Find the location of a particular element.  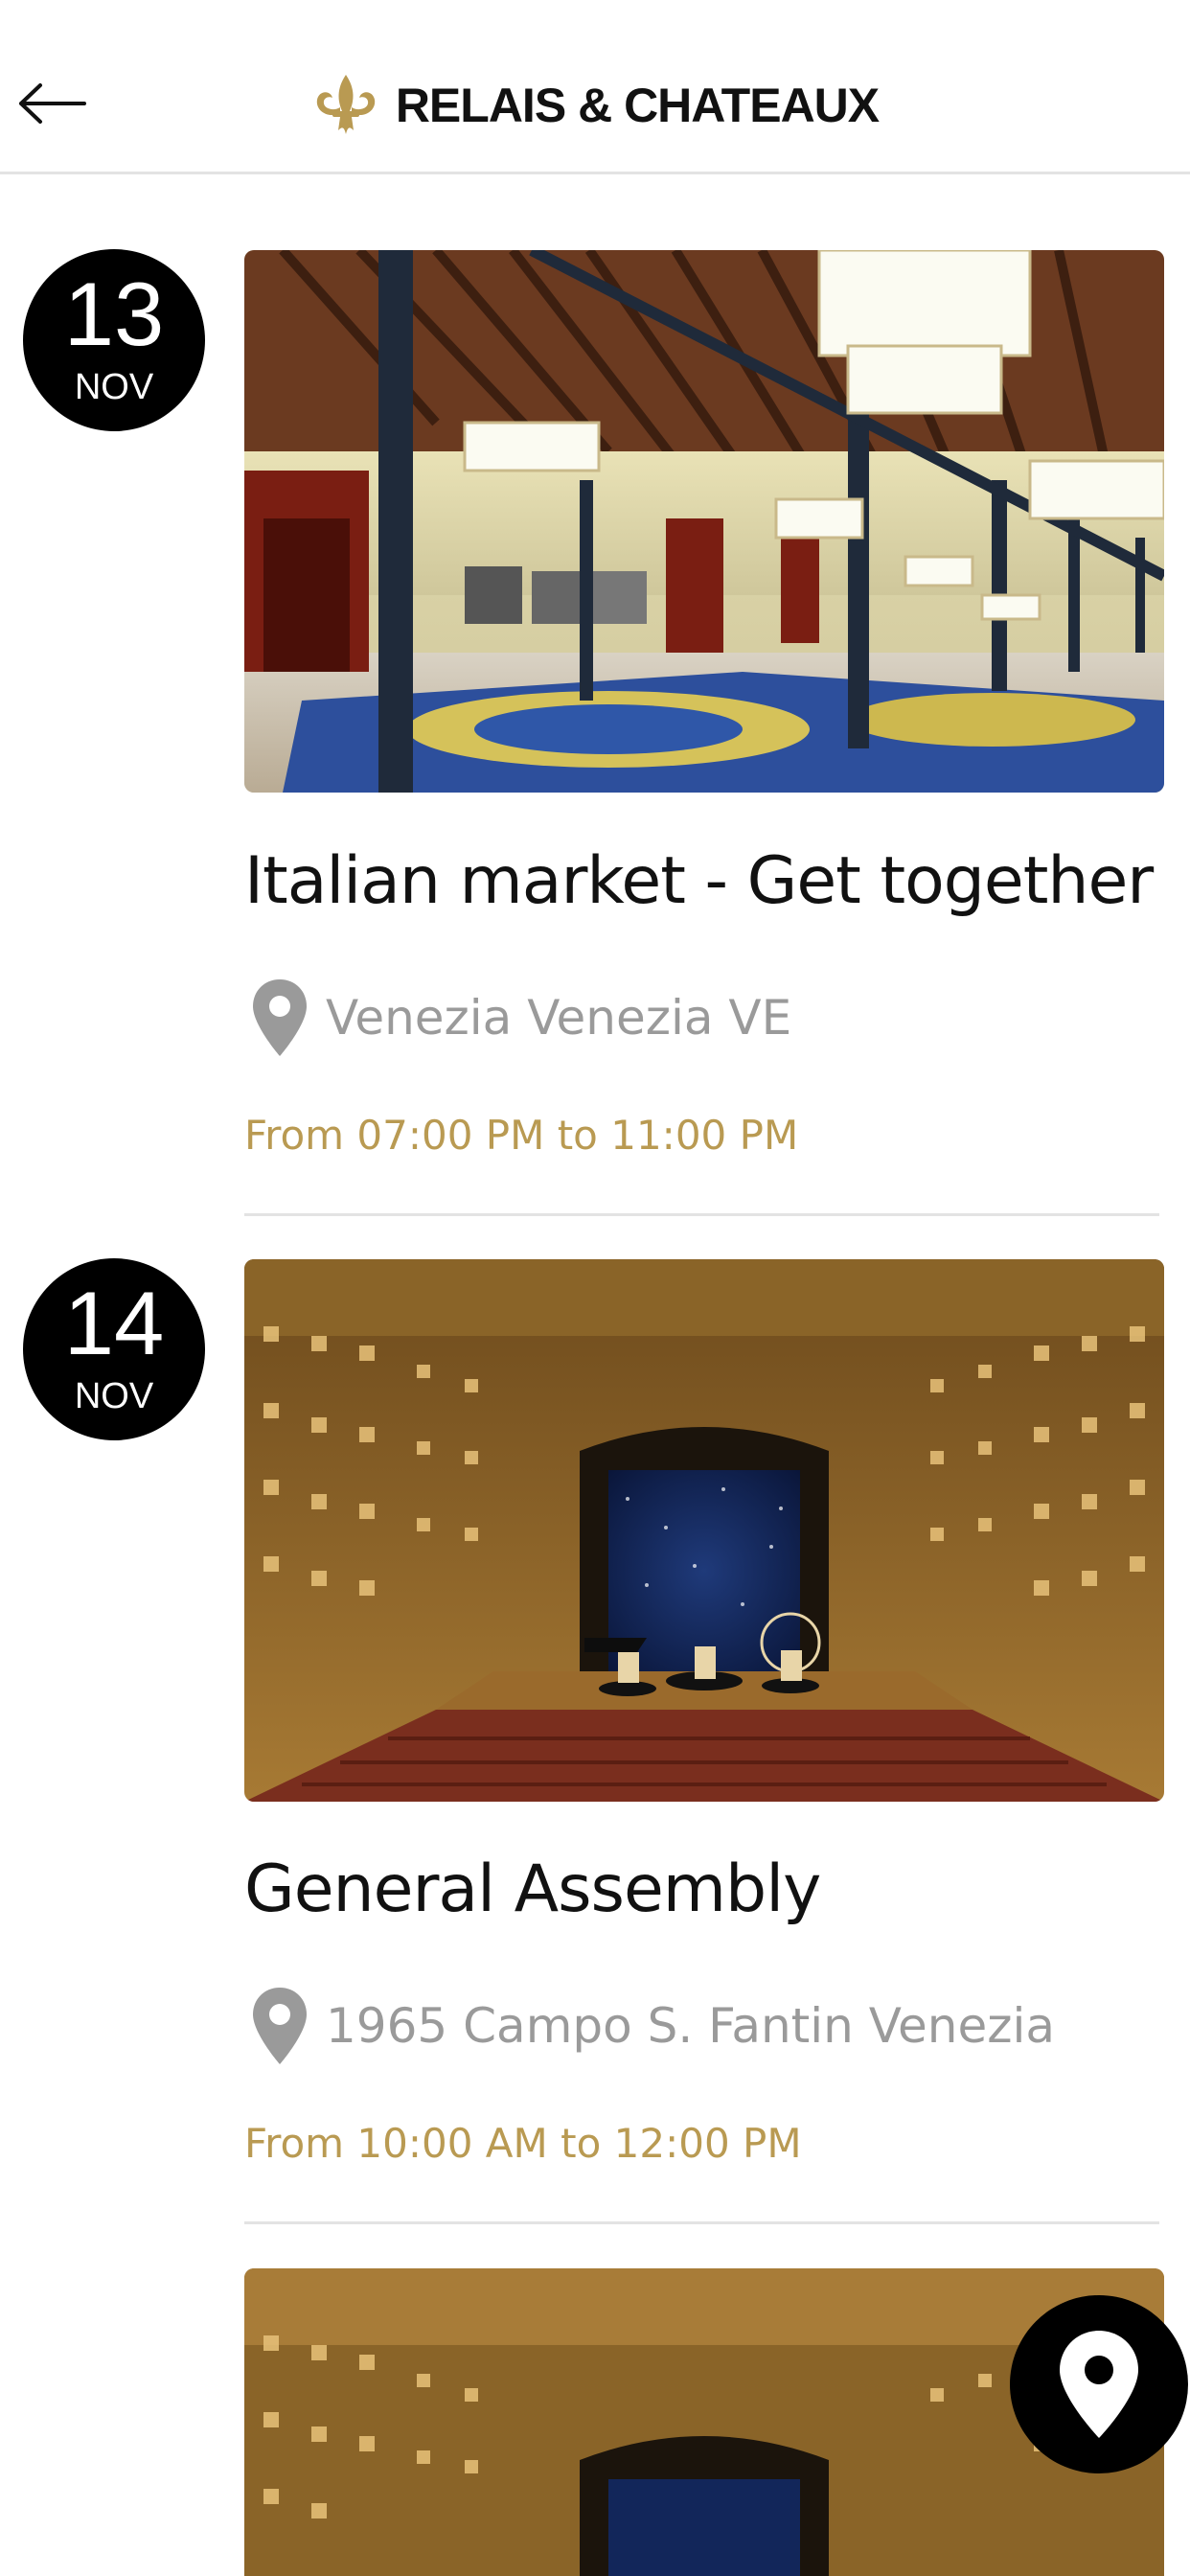

date-badge: 14 NOV is located at coordinates (114, 1349).